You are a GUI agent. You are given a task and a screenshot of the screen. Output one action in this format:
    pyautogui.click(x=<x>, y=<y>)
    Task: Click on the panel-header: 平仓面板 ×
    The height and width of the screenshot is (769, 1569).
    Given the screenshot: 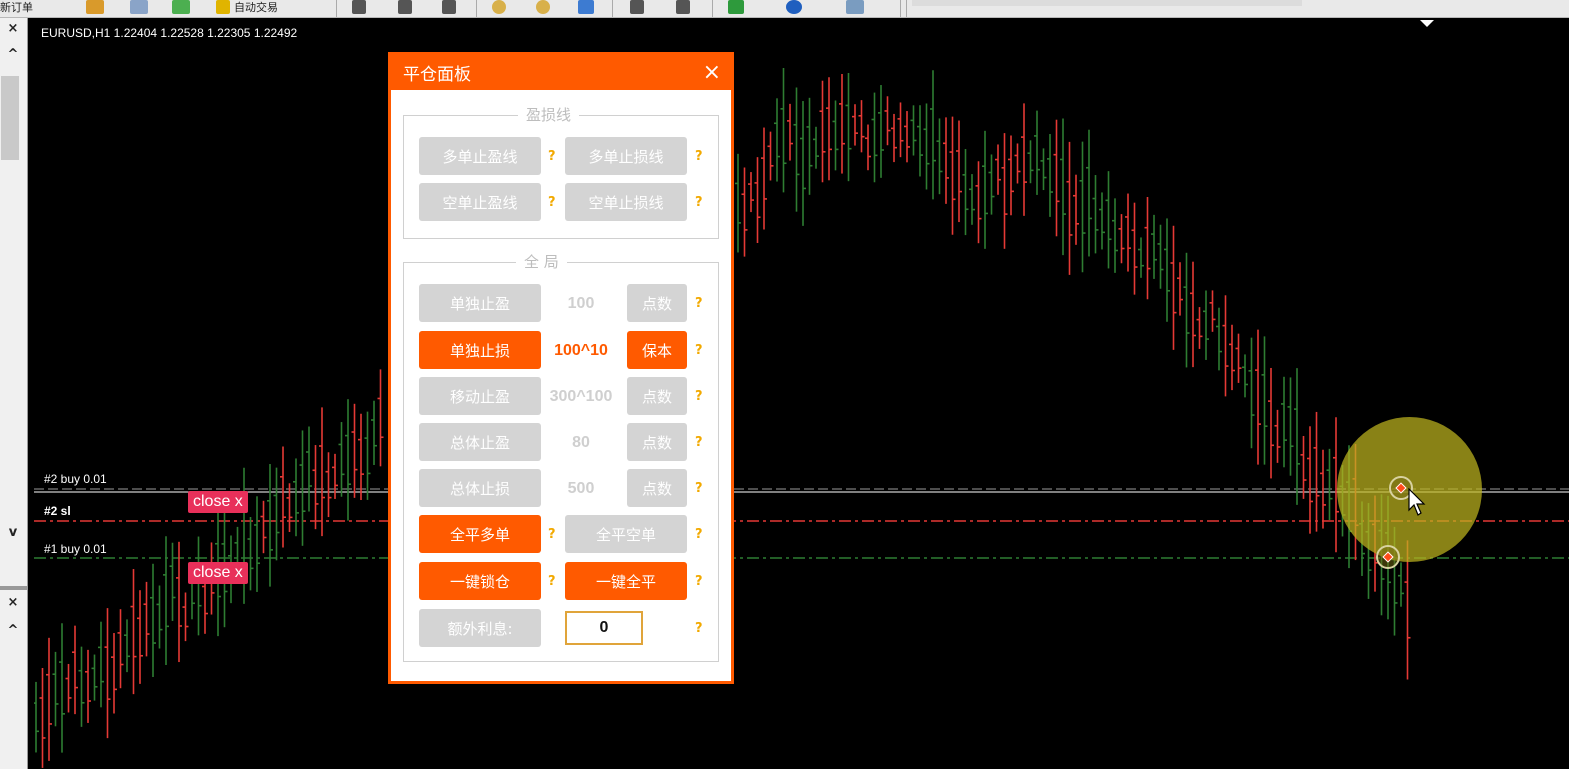 What is the action you would take?
    pyautogui.click(x=561, y=72)
    